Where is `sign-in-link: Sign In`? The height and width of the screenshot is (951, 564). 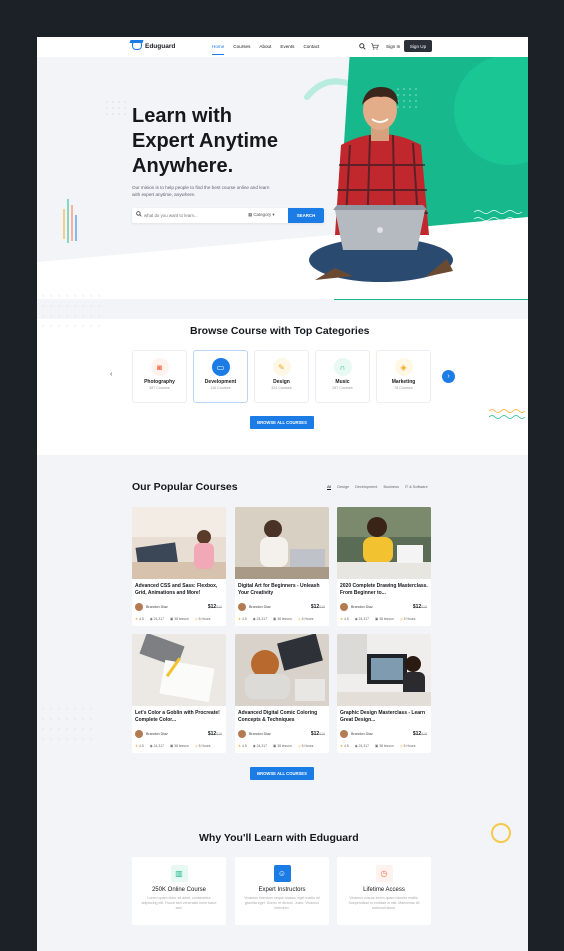
sign-in-link: Sign In is located at coordinates (393, 46).